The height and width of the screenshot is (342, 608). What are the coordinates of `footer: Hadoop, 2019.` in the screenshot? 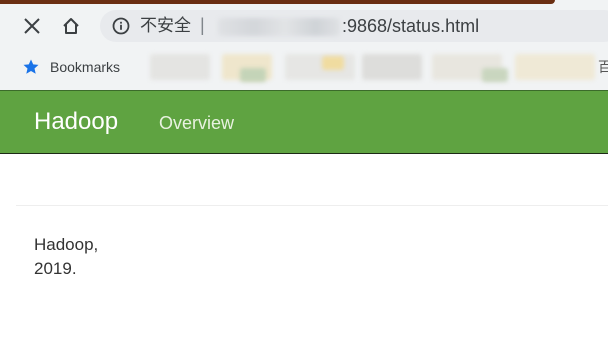 It's located at (66, 257).